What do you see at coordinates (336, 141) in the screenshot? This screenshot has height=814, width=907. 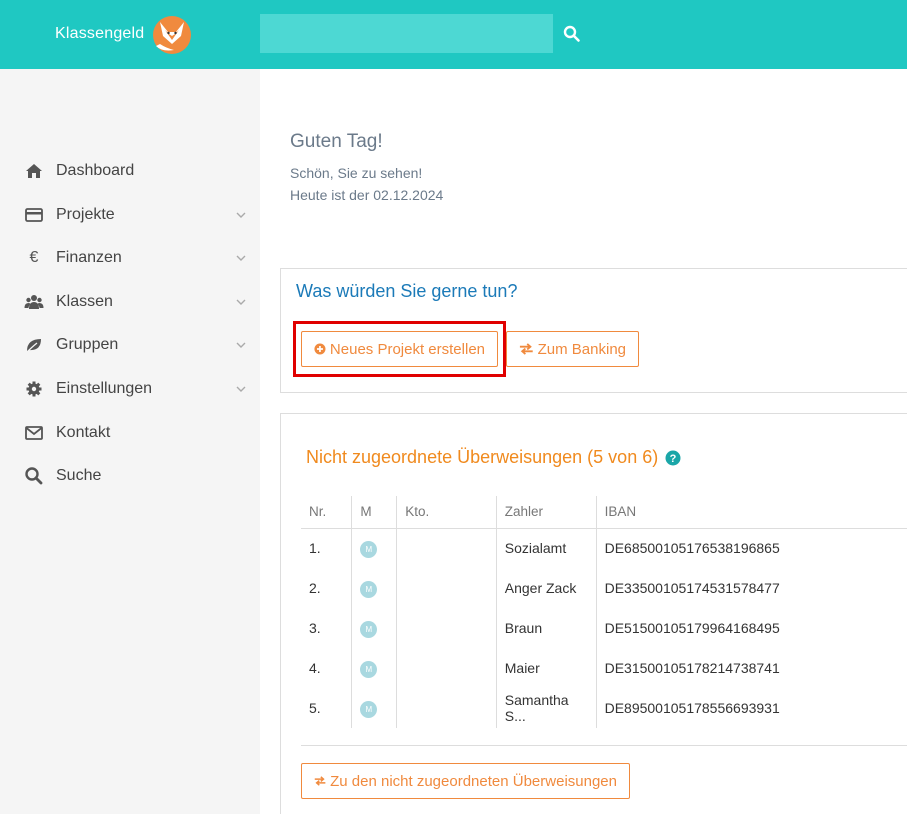 I see `page-title: Guten Tag!` at bounding box center [336, 141].